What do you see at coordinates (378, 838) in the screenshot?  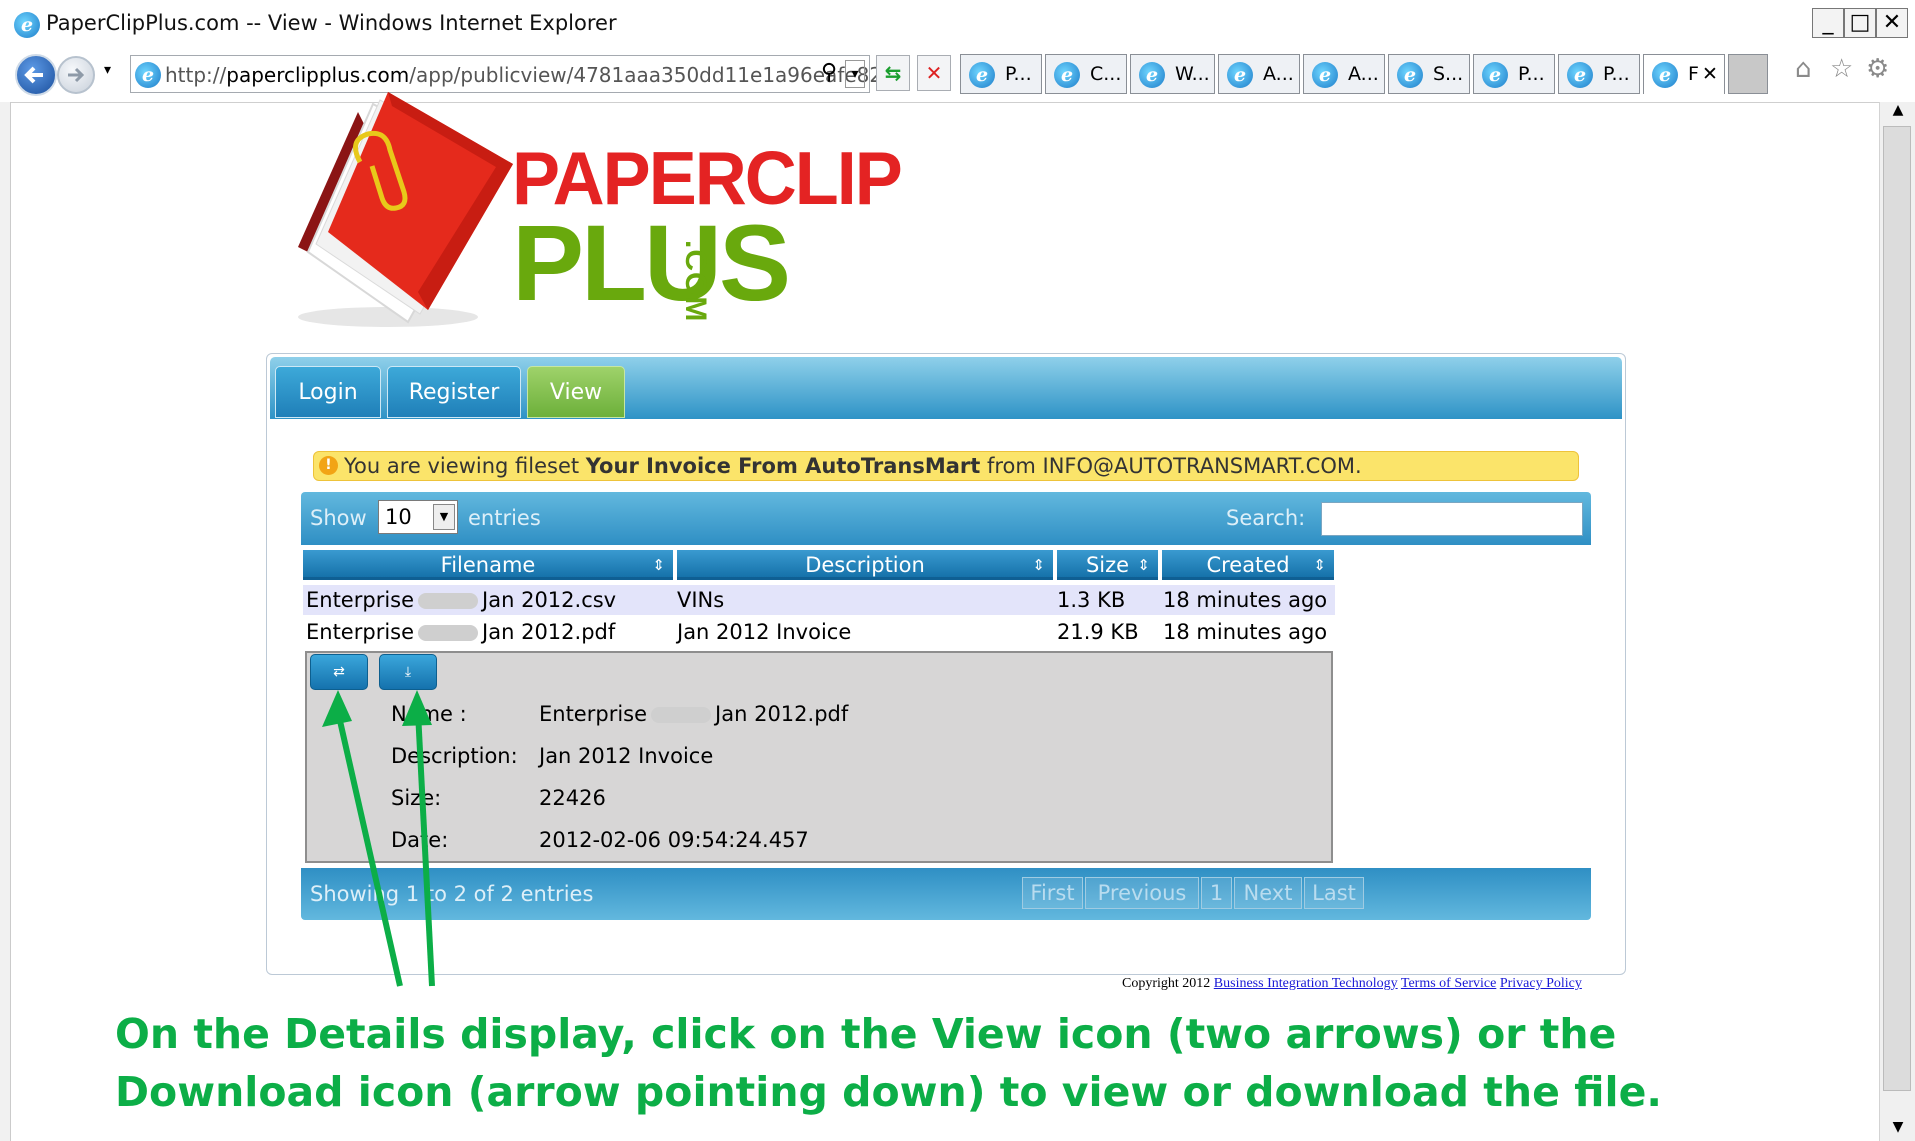 I see `annotation-arrows` at bounding box center [378, 838].